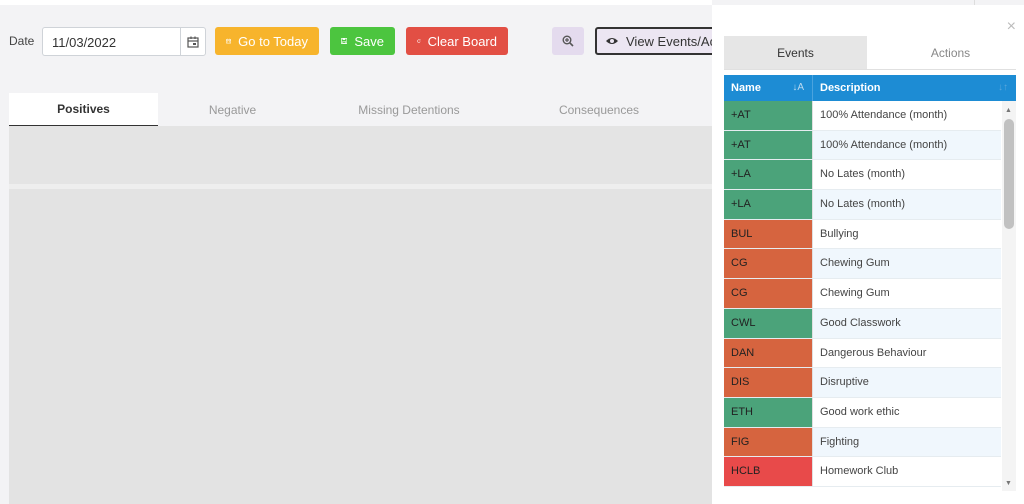 The image size is (1024, 504). I want to click on sort-icon: ↓↑, so click(1003, 87).